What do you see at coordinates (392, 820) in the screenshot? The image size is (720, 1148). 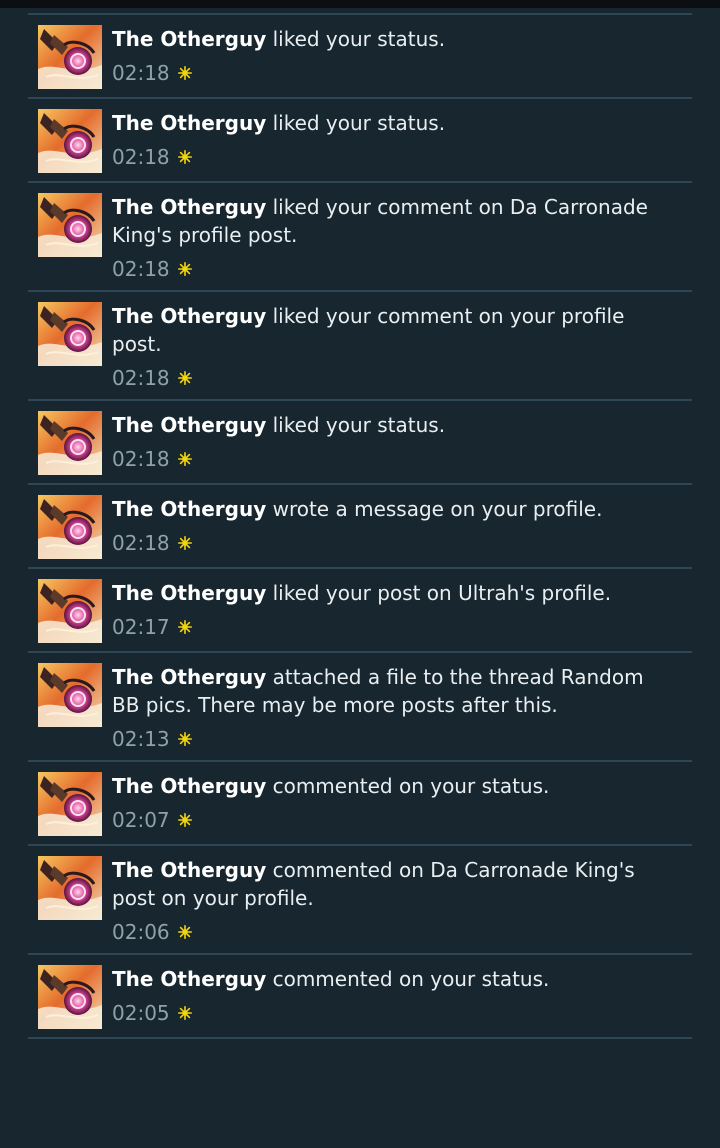 I see `notification-meta: 02:07` at bounding box center [392, 820].